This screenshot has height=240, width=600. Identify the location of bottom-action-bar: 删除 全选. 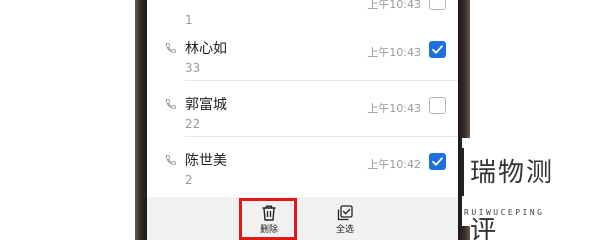
(302, 218).